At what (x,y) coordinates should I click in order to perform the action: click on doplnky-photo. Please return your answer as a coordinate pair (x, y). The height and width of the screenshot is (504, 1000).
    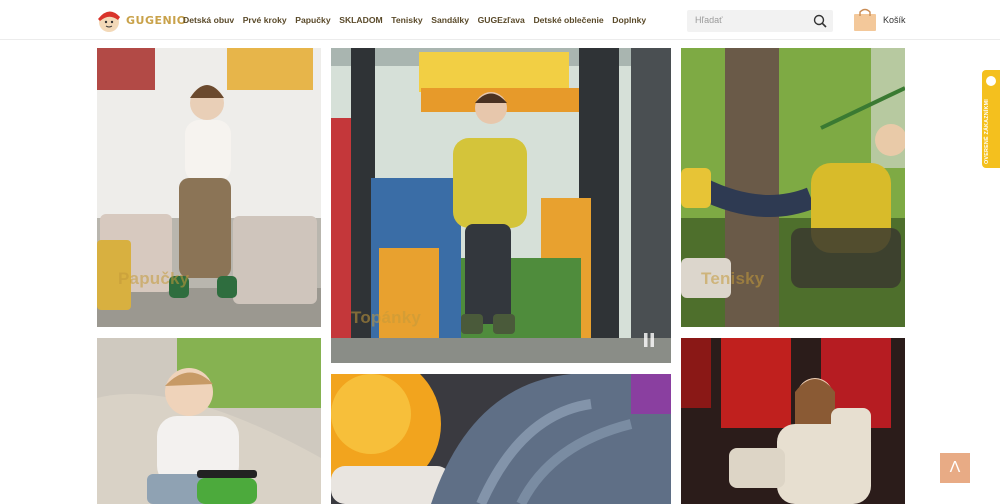
    Looking at the image, I should click on (501, 439).